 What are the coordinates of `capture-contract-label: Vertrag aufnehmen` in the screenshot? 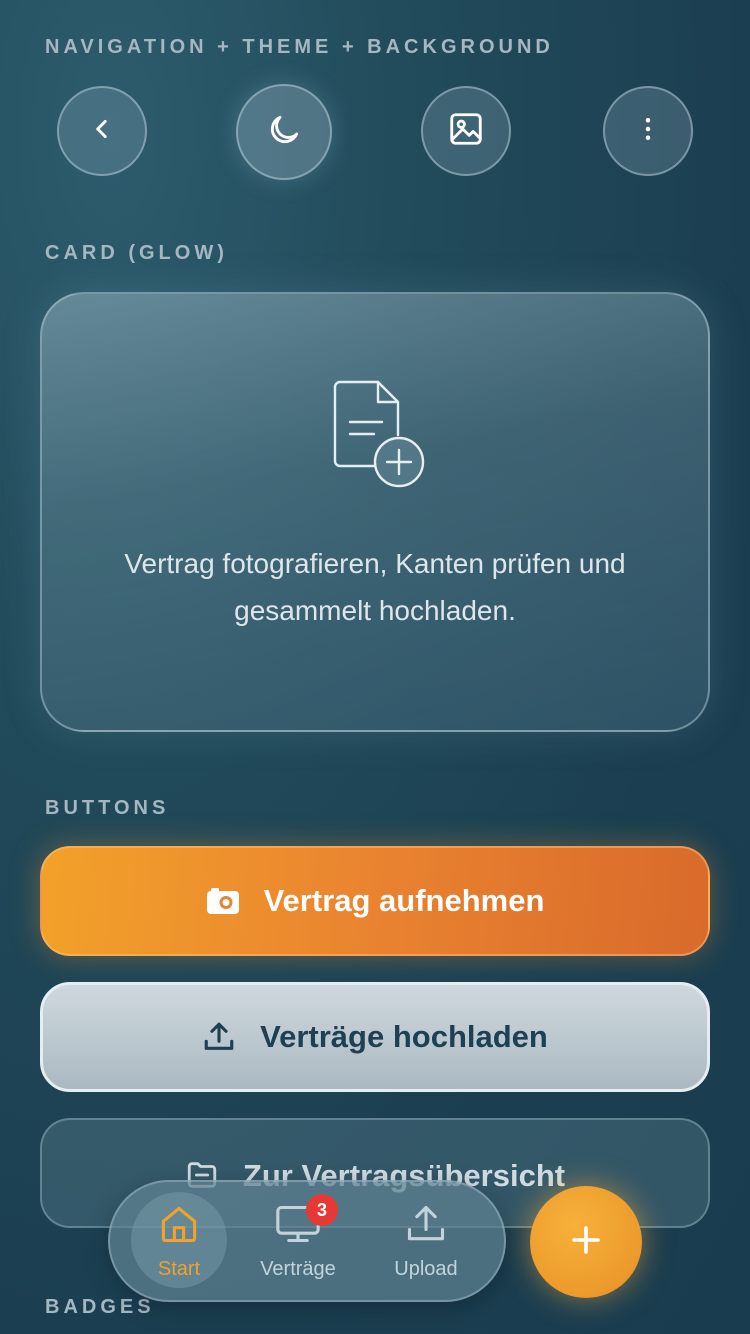 It's located at (404, 900).